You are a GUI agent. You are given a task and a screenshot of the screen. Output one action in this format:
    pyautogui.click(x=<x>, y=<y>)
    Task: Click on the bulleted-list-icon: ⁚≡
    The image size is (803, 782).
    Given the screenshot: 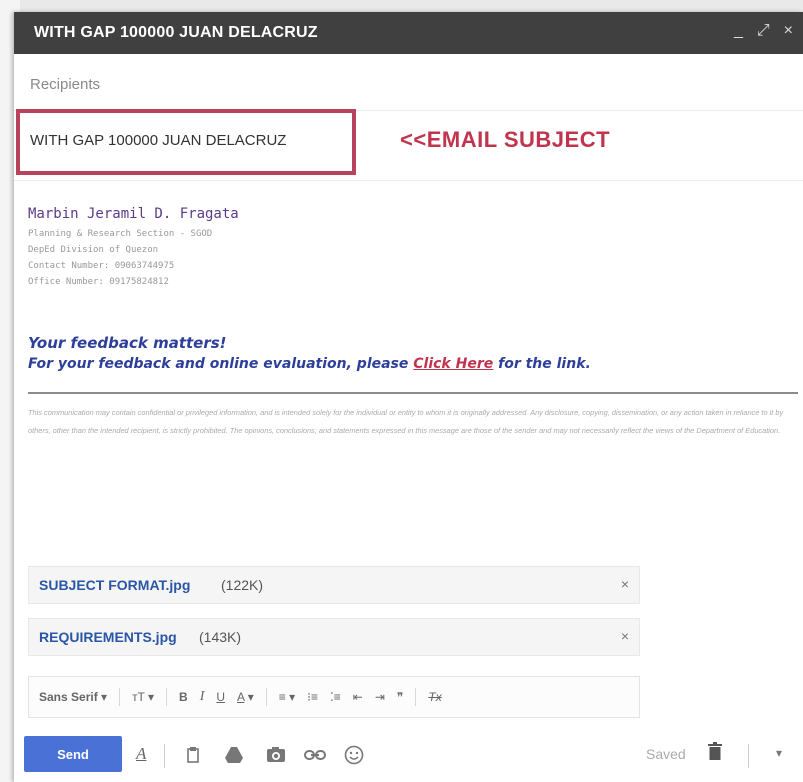 What is the action you would take?
    pyautogui.click(x=335, y=697)
    